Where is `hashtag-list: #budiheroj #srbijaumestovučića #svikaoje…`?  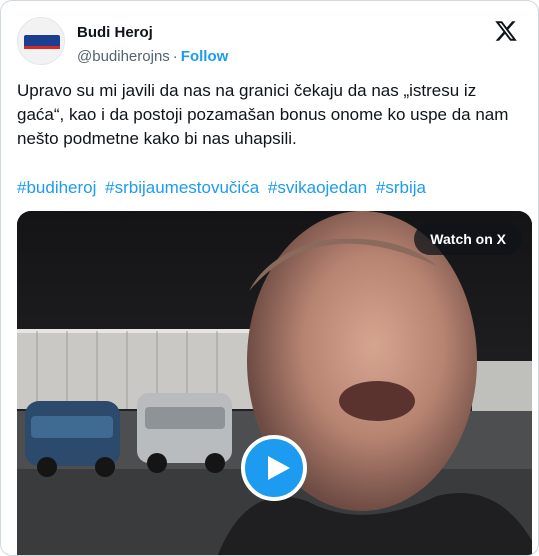
hashtag-list: #budiheroj #srbijaumestovučića #svikaoje… is located at coordinates (269, 188).